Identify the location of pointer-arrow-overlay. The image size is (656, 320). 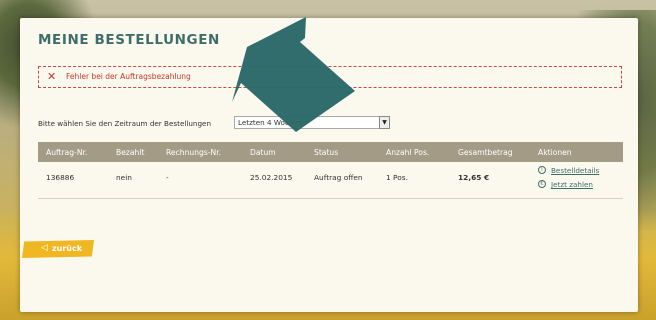
(293, 74).